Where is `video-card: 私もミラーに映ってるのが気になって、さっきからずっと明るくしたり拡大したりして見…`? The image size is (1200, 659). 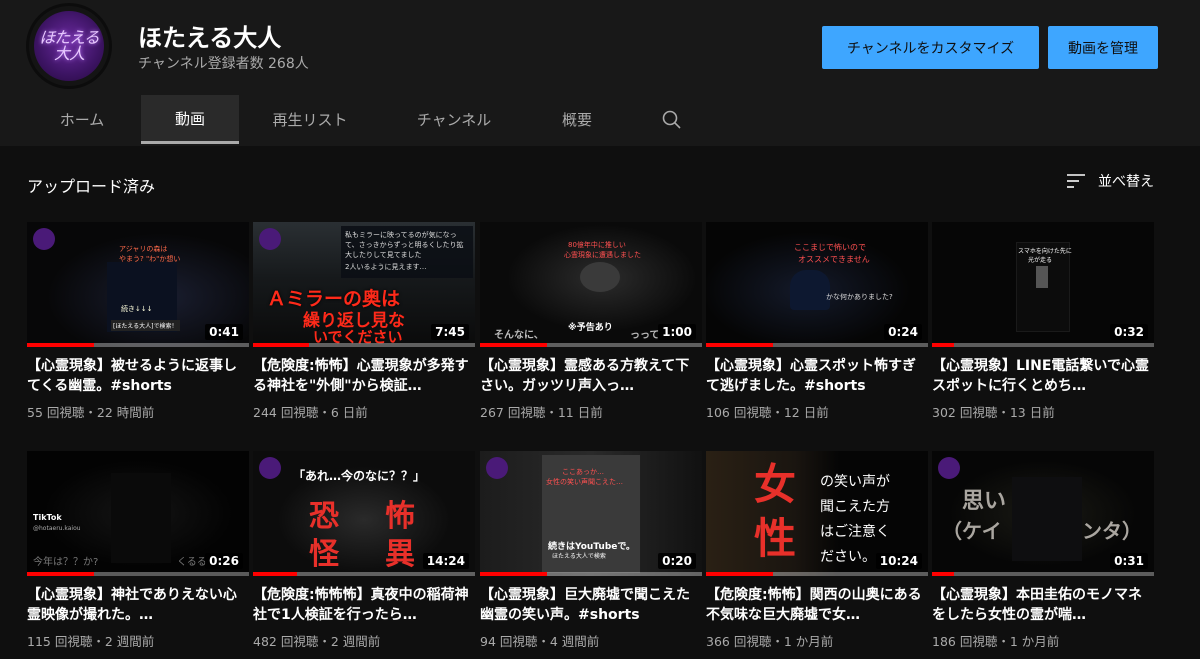 video-card: 私もミラーに映ってるのが気になって、さっきからずっと明るくしたり拡大したりして見… is located at coordinates (364, 321).